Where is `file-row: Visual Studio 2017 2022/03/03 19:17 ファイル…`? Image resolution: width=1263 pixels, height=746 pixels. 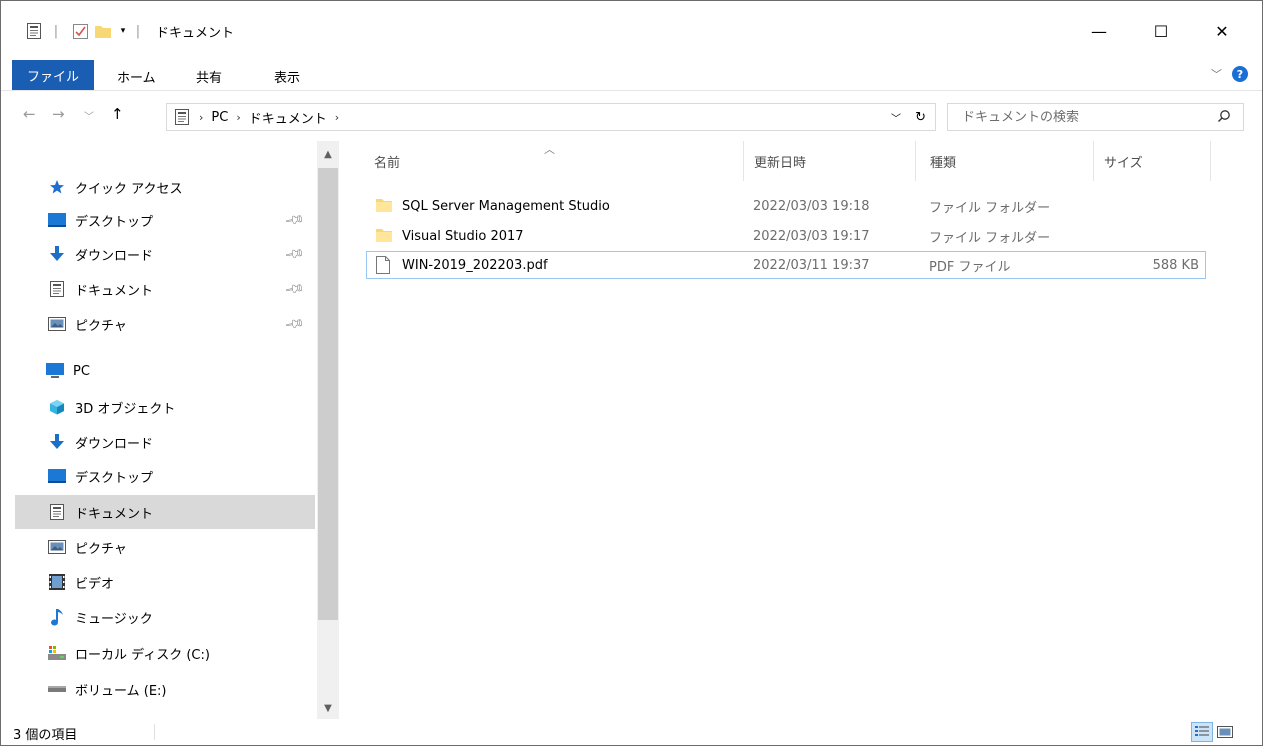
file-row: Visual Studio 2017 2022/03/03 19:17 ファイル… is located at coordinates (786, 236).